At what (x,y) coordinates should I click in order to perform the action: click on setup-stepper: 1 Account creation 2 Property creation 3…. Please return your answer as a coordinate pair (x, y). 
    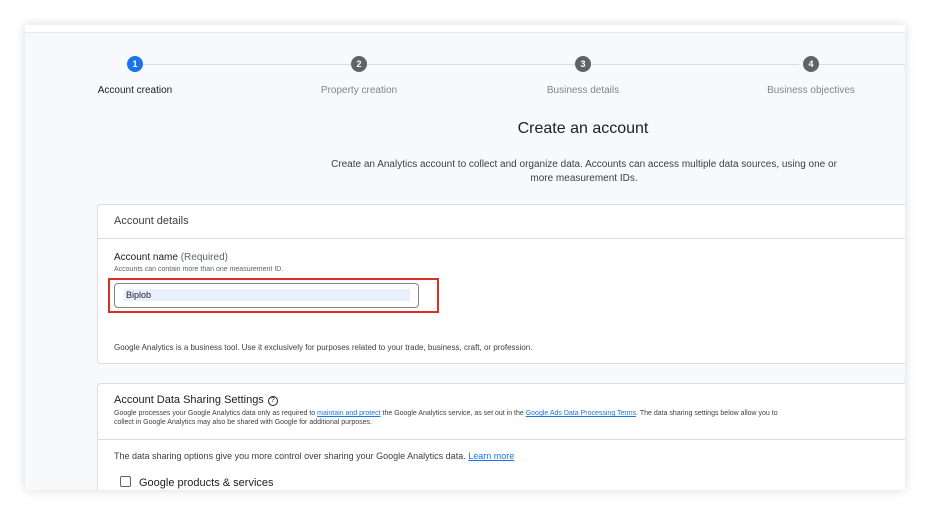
    Looking at the image, I should click on (465, 70).